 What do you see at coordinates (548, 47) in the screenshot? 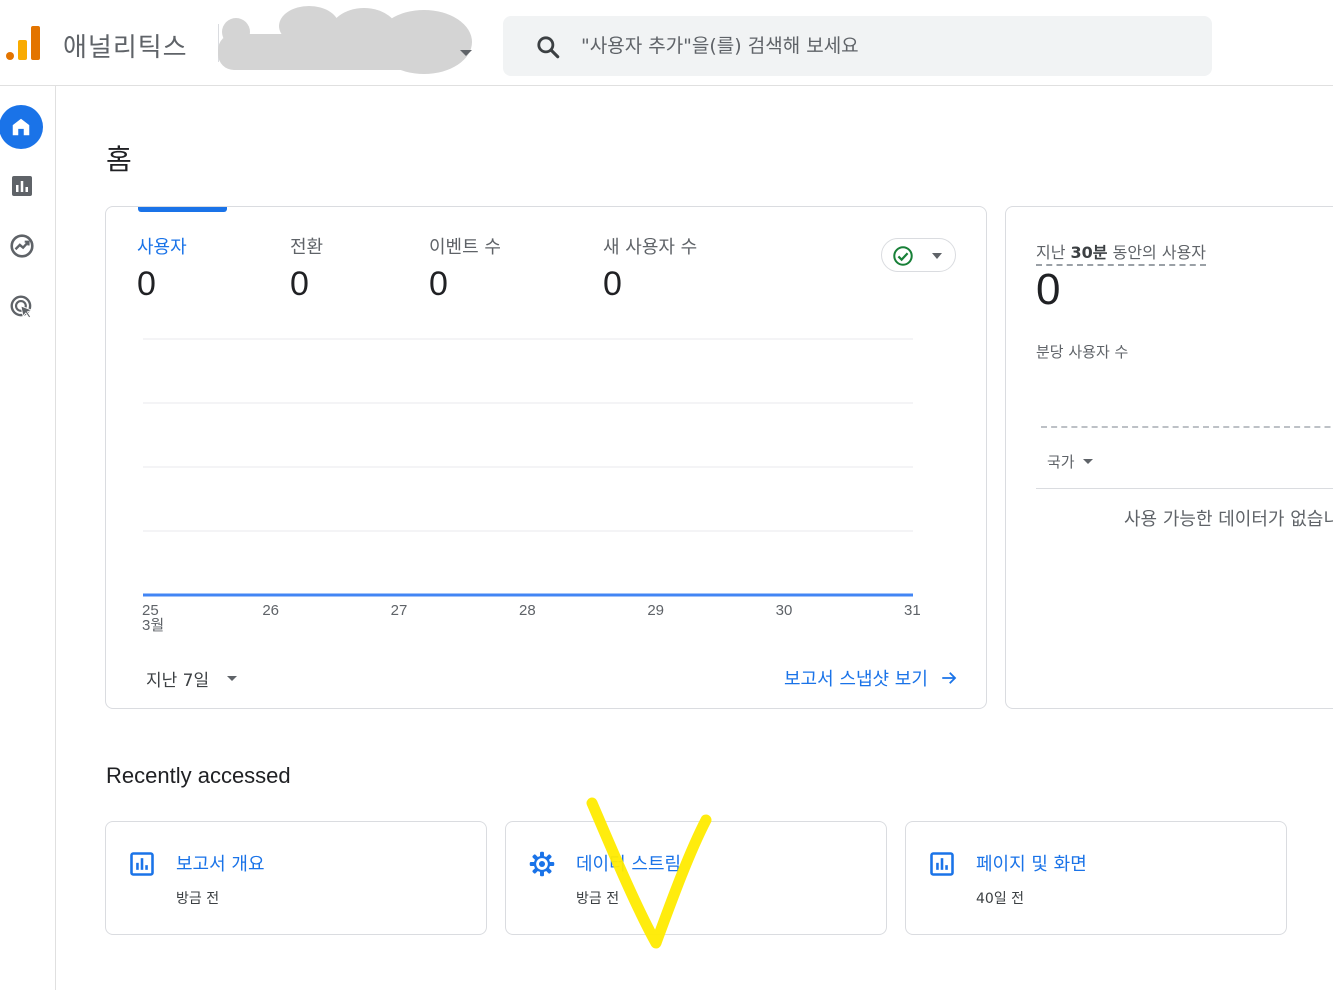
I see `search-icon` at bounding box center [548, 47].